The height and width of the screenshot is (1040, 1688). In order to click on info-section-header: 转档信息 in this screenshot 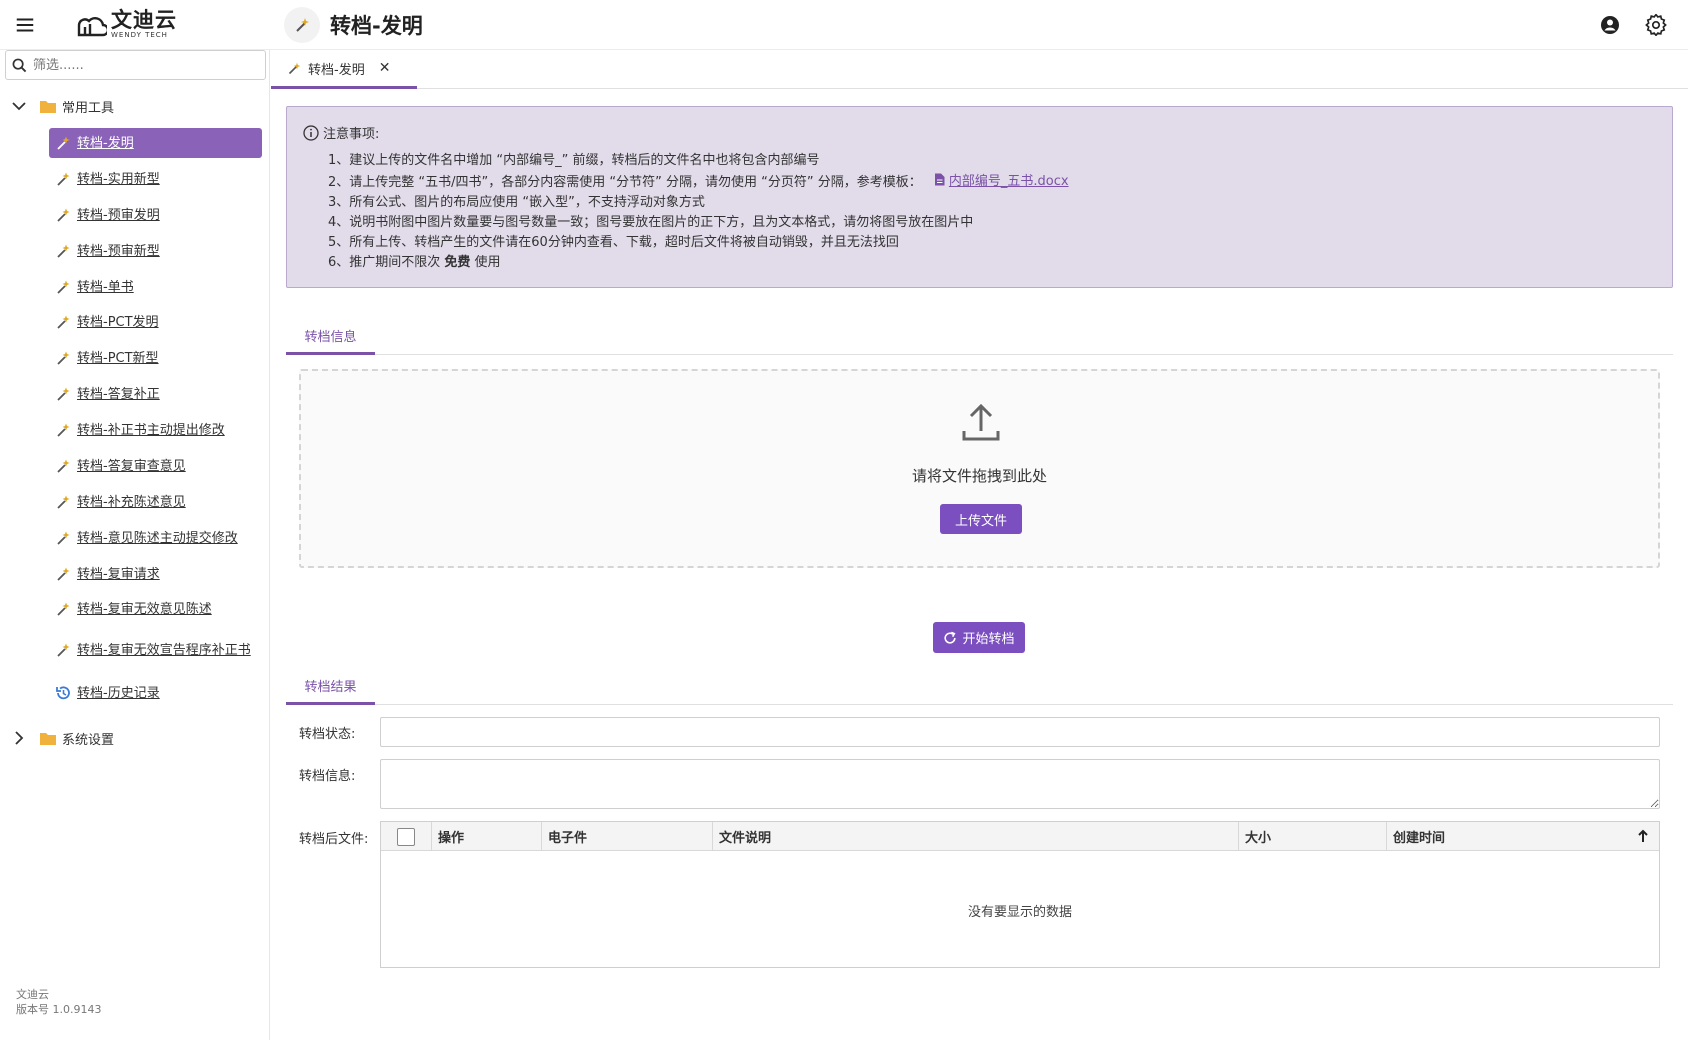, I will do `click(979, 337)`.